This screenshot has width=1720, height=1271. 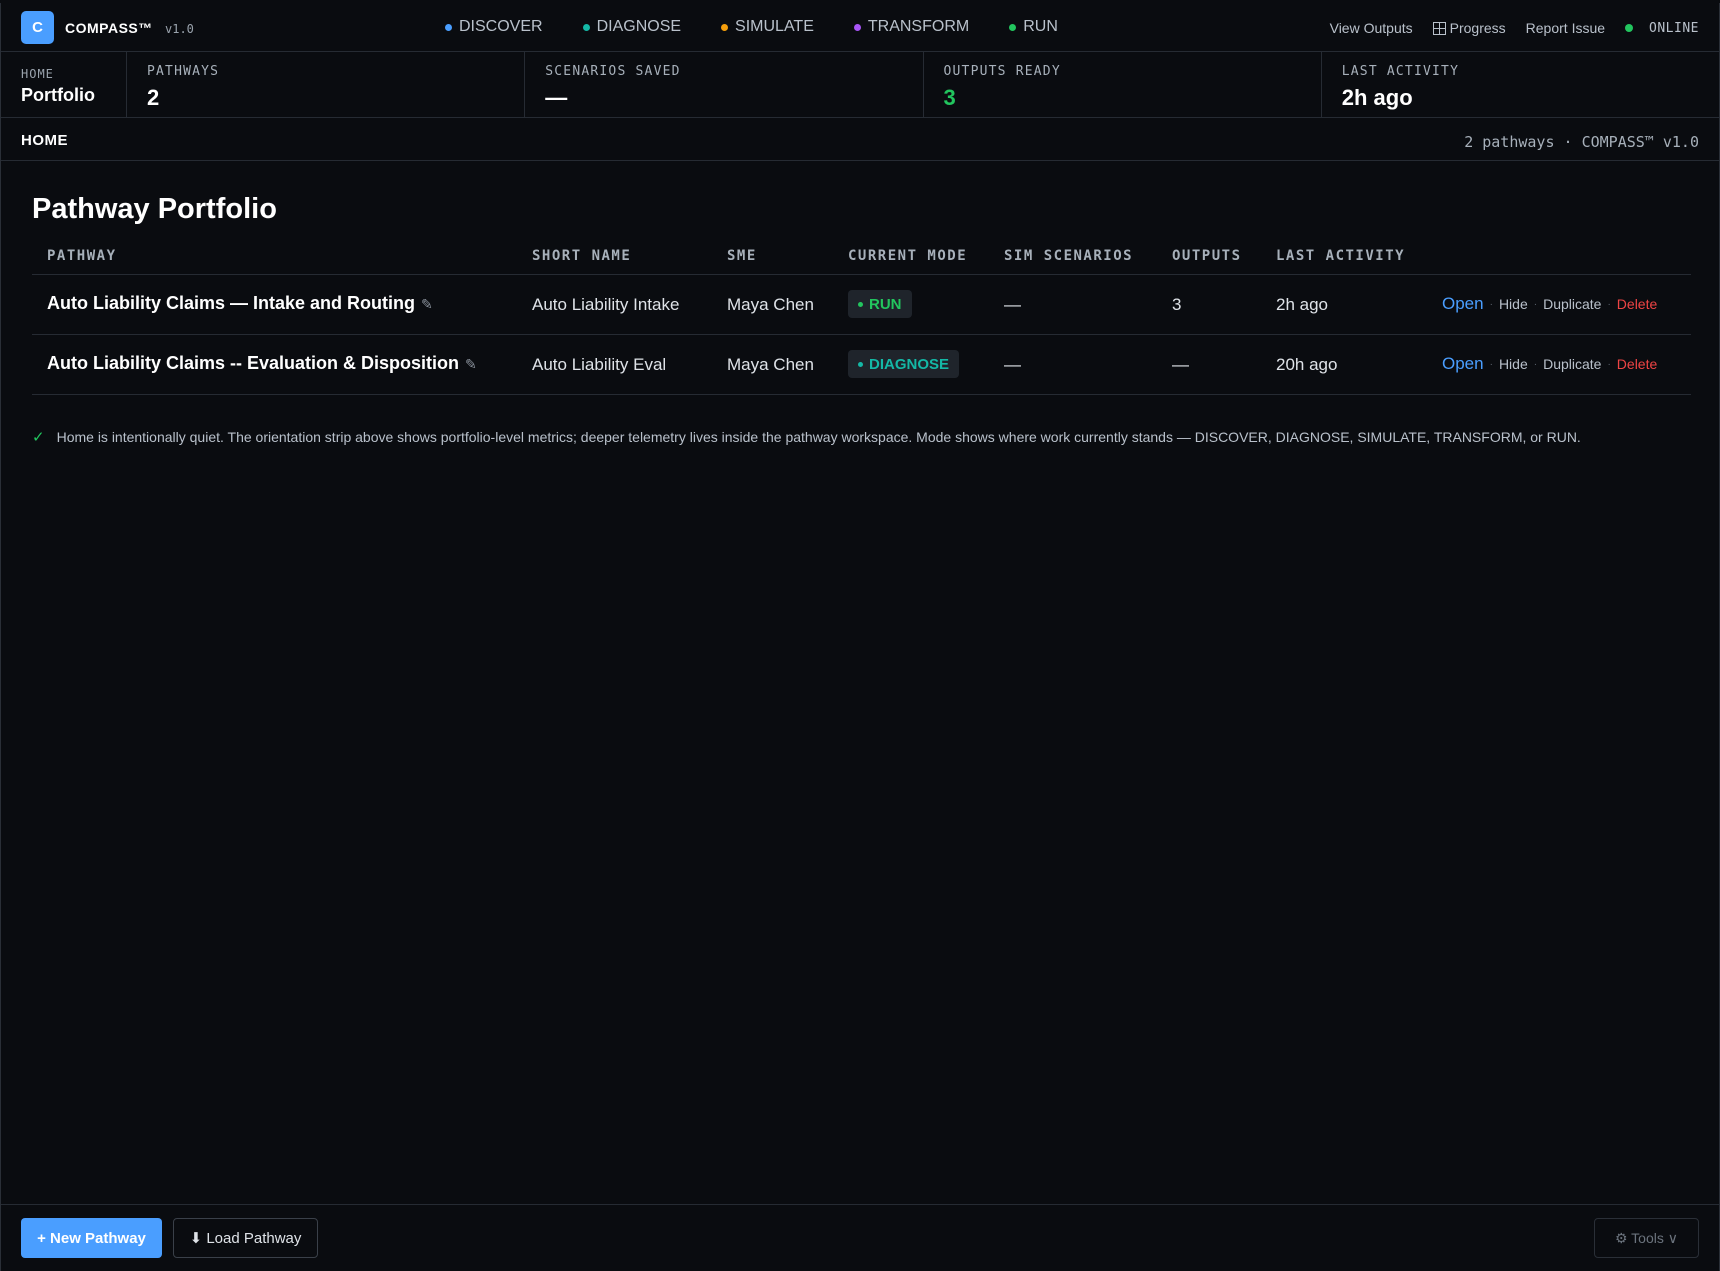 I want to click on mode-nav: DISCOVER DIAGNOSE SIMULATE TRANSFORM RUN, so click(x=771, y=27).